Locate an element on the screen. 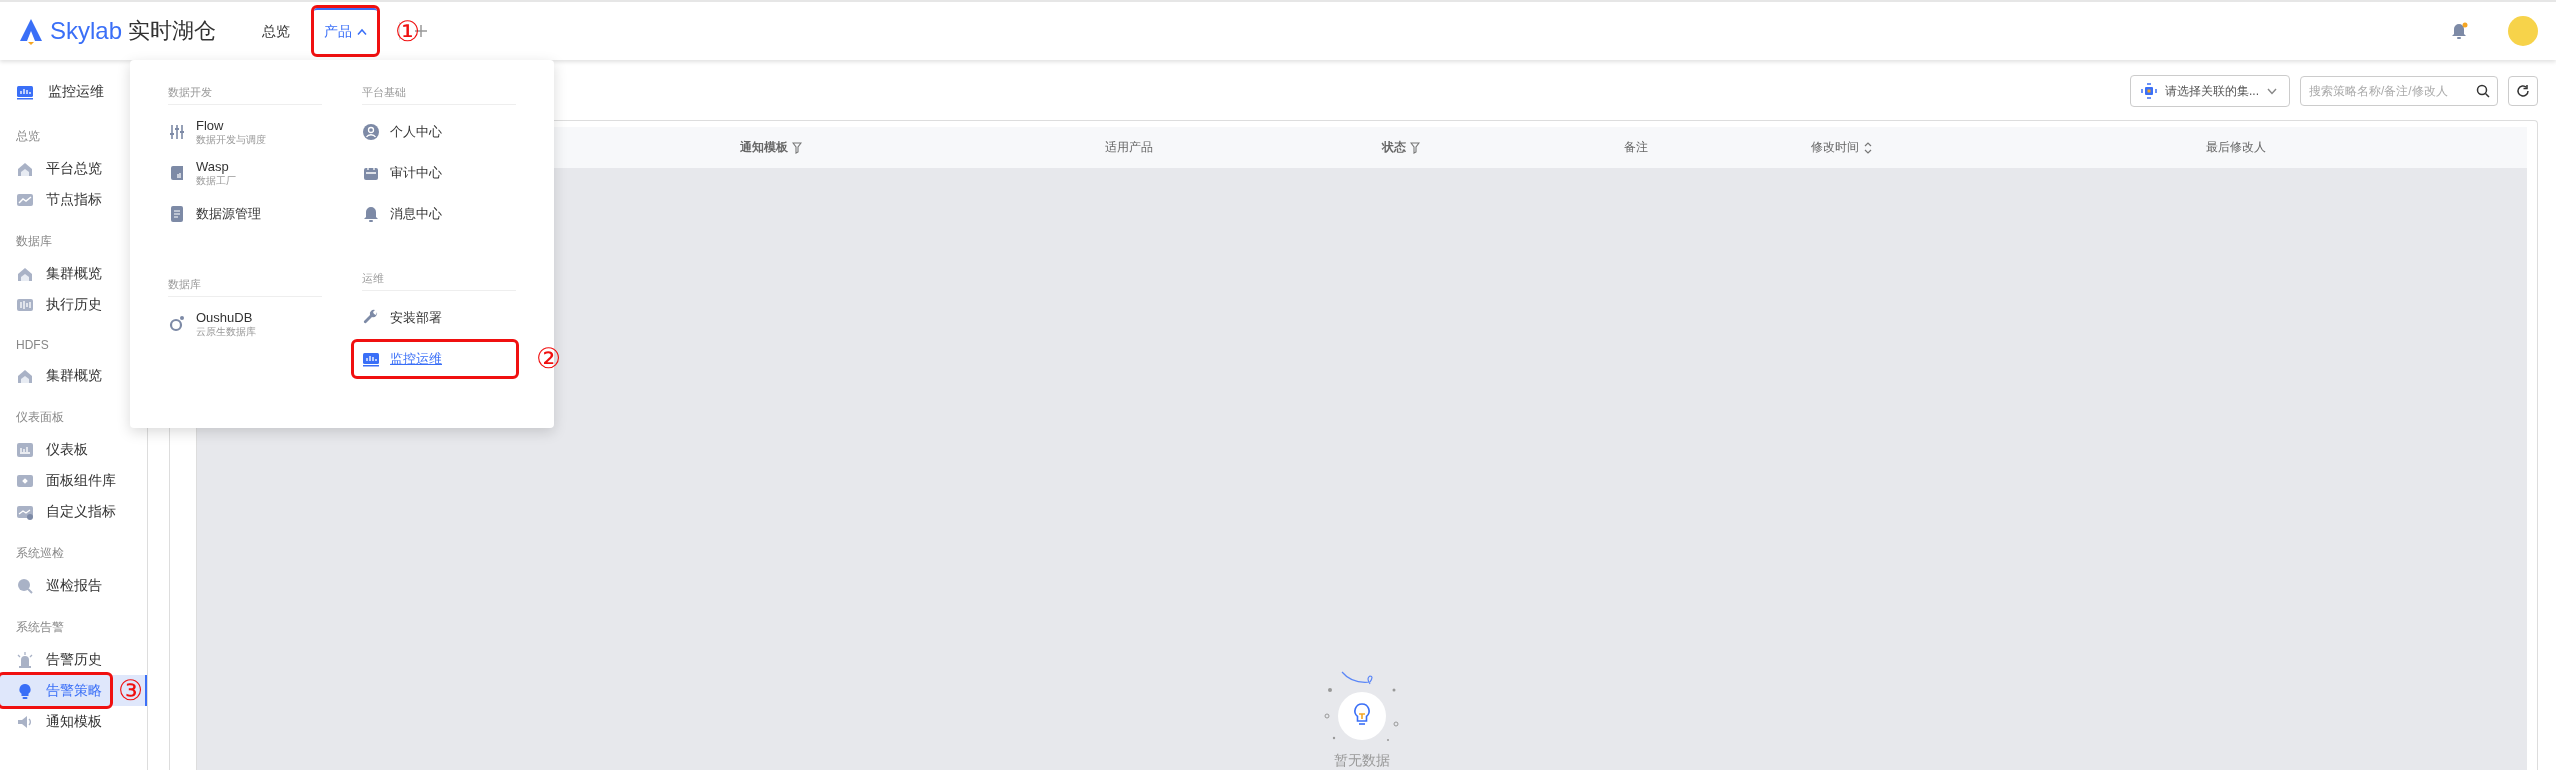 The width and height of the screenshot is (2556, 770). ring-icon is located at coordinates (177, 324).